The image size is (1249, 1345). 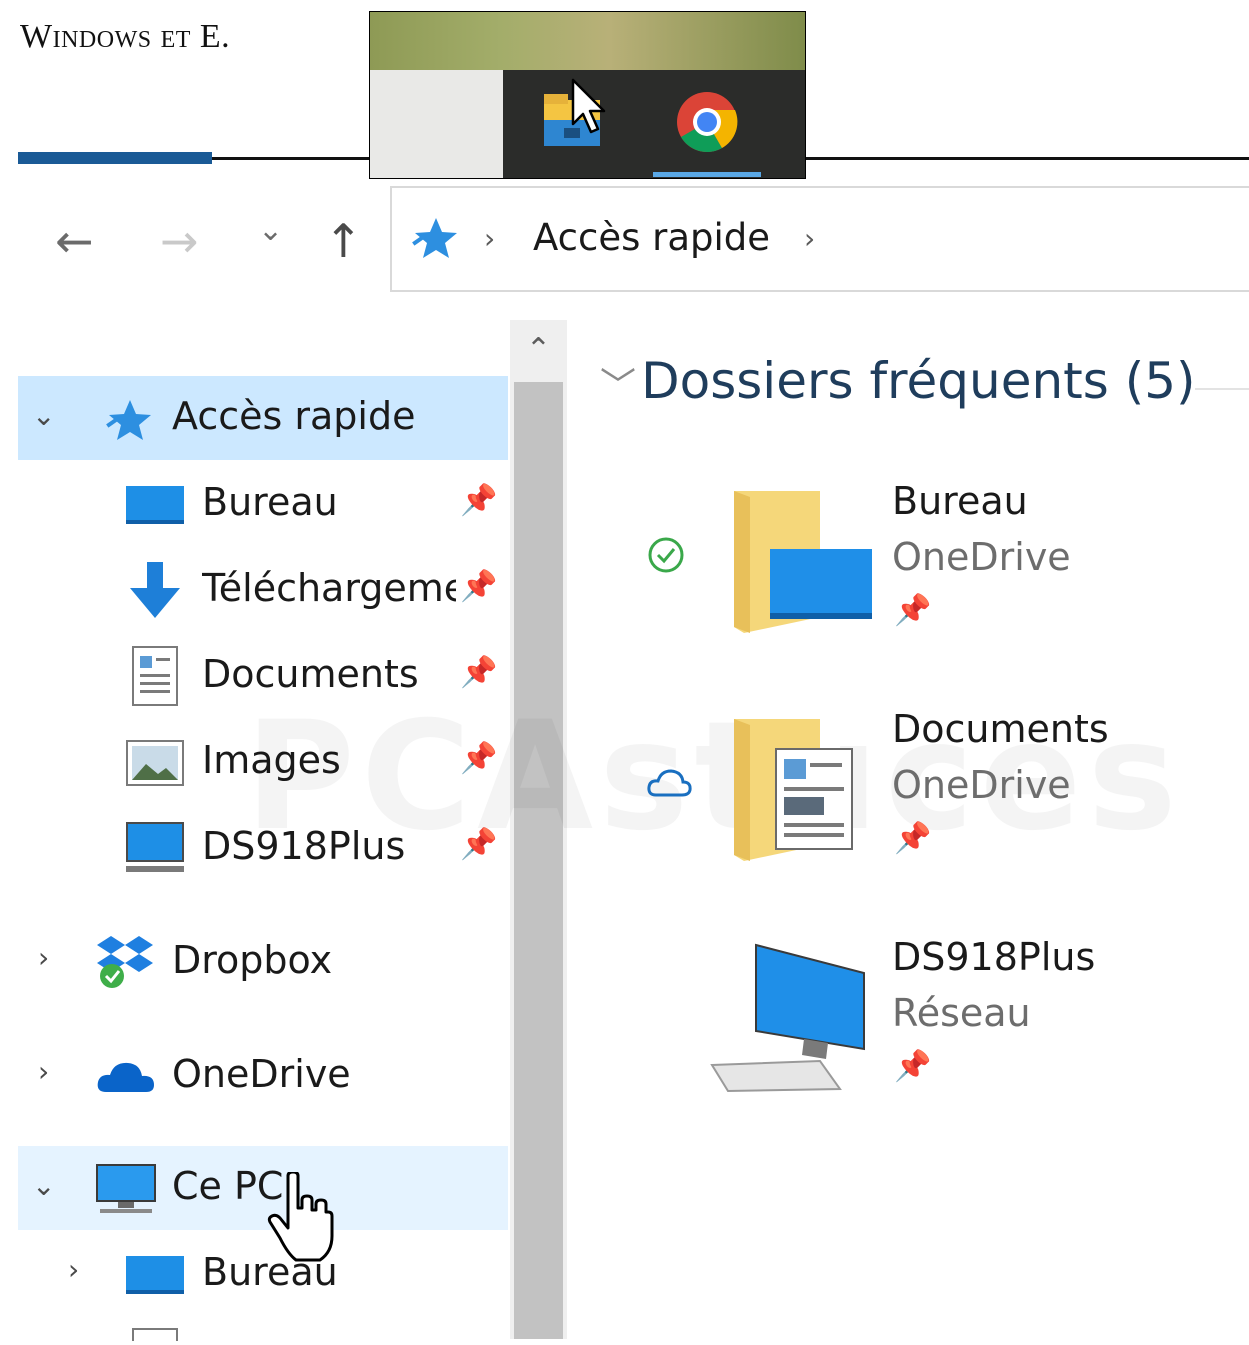 I want to click on tree-item-onedrive: › OneDrive, so click(x=263, y=1076).